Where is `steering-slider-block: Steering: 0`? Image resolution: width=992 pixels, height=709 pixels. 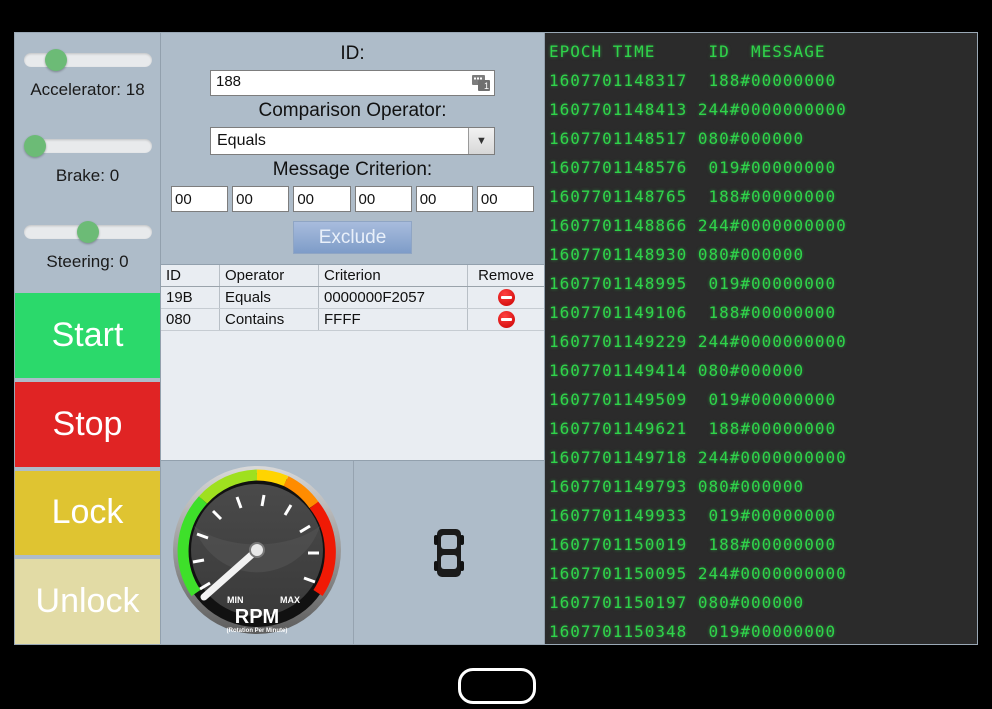
steering-slider-block: Steering: 0 is located at coordinates (87, 248).